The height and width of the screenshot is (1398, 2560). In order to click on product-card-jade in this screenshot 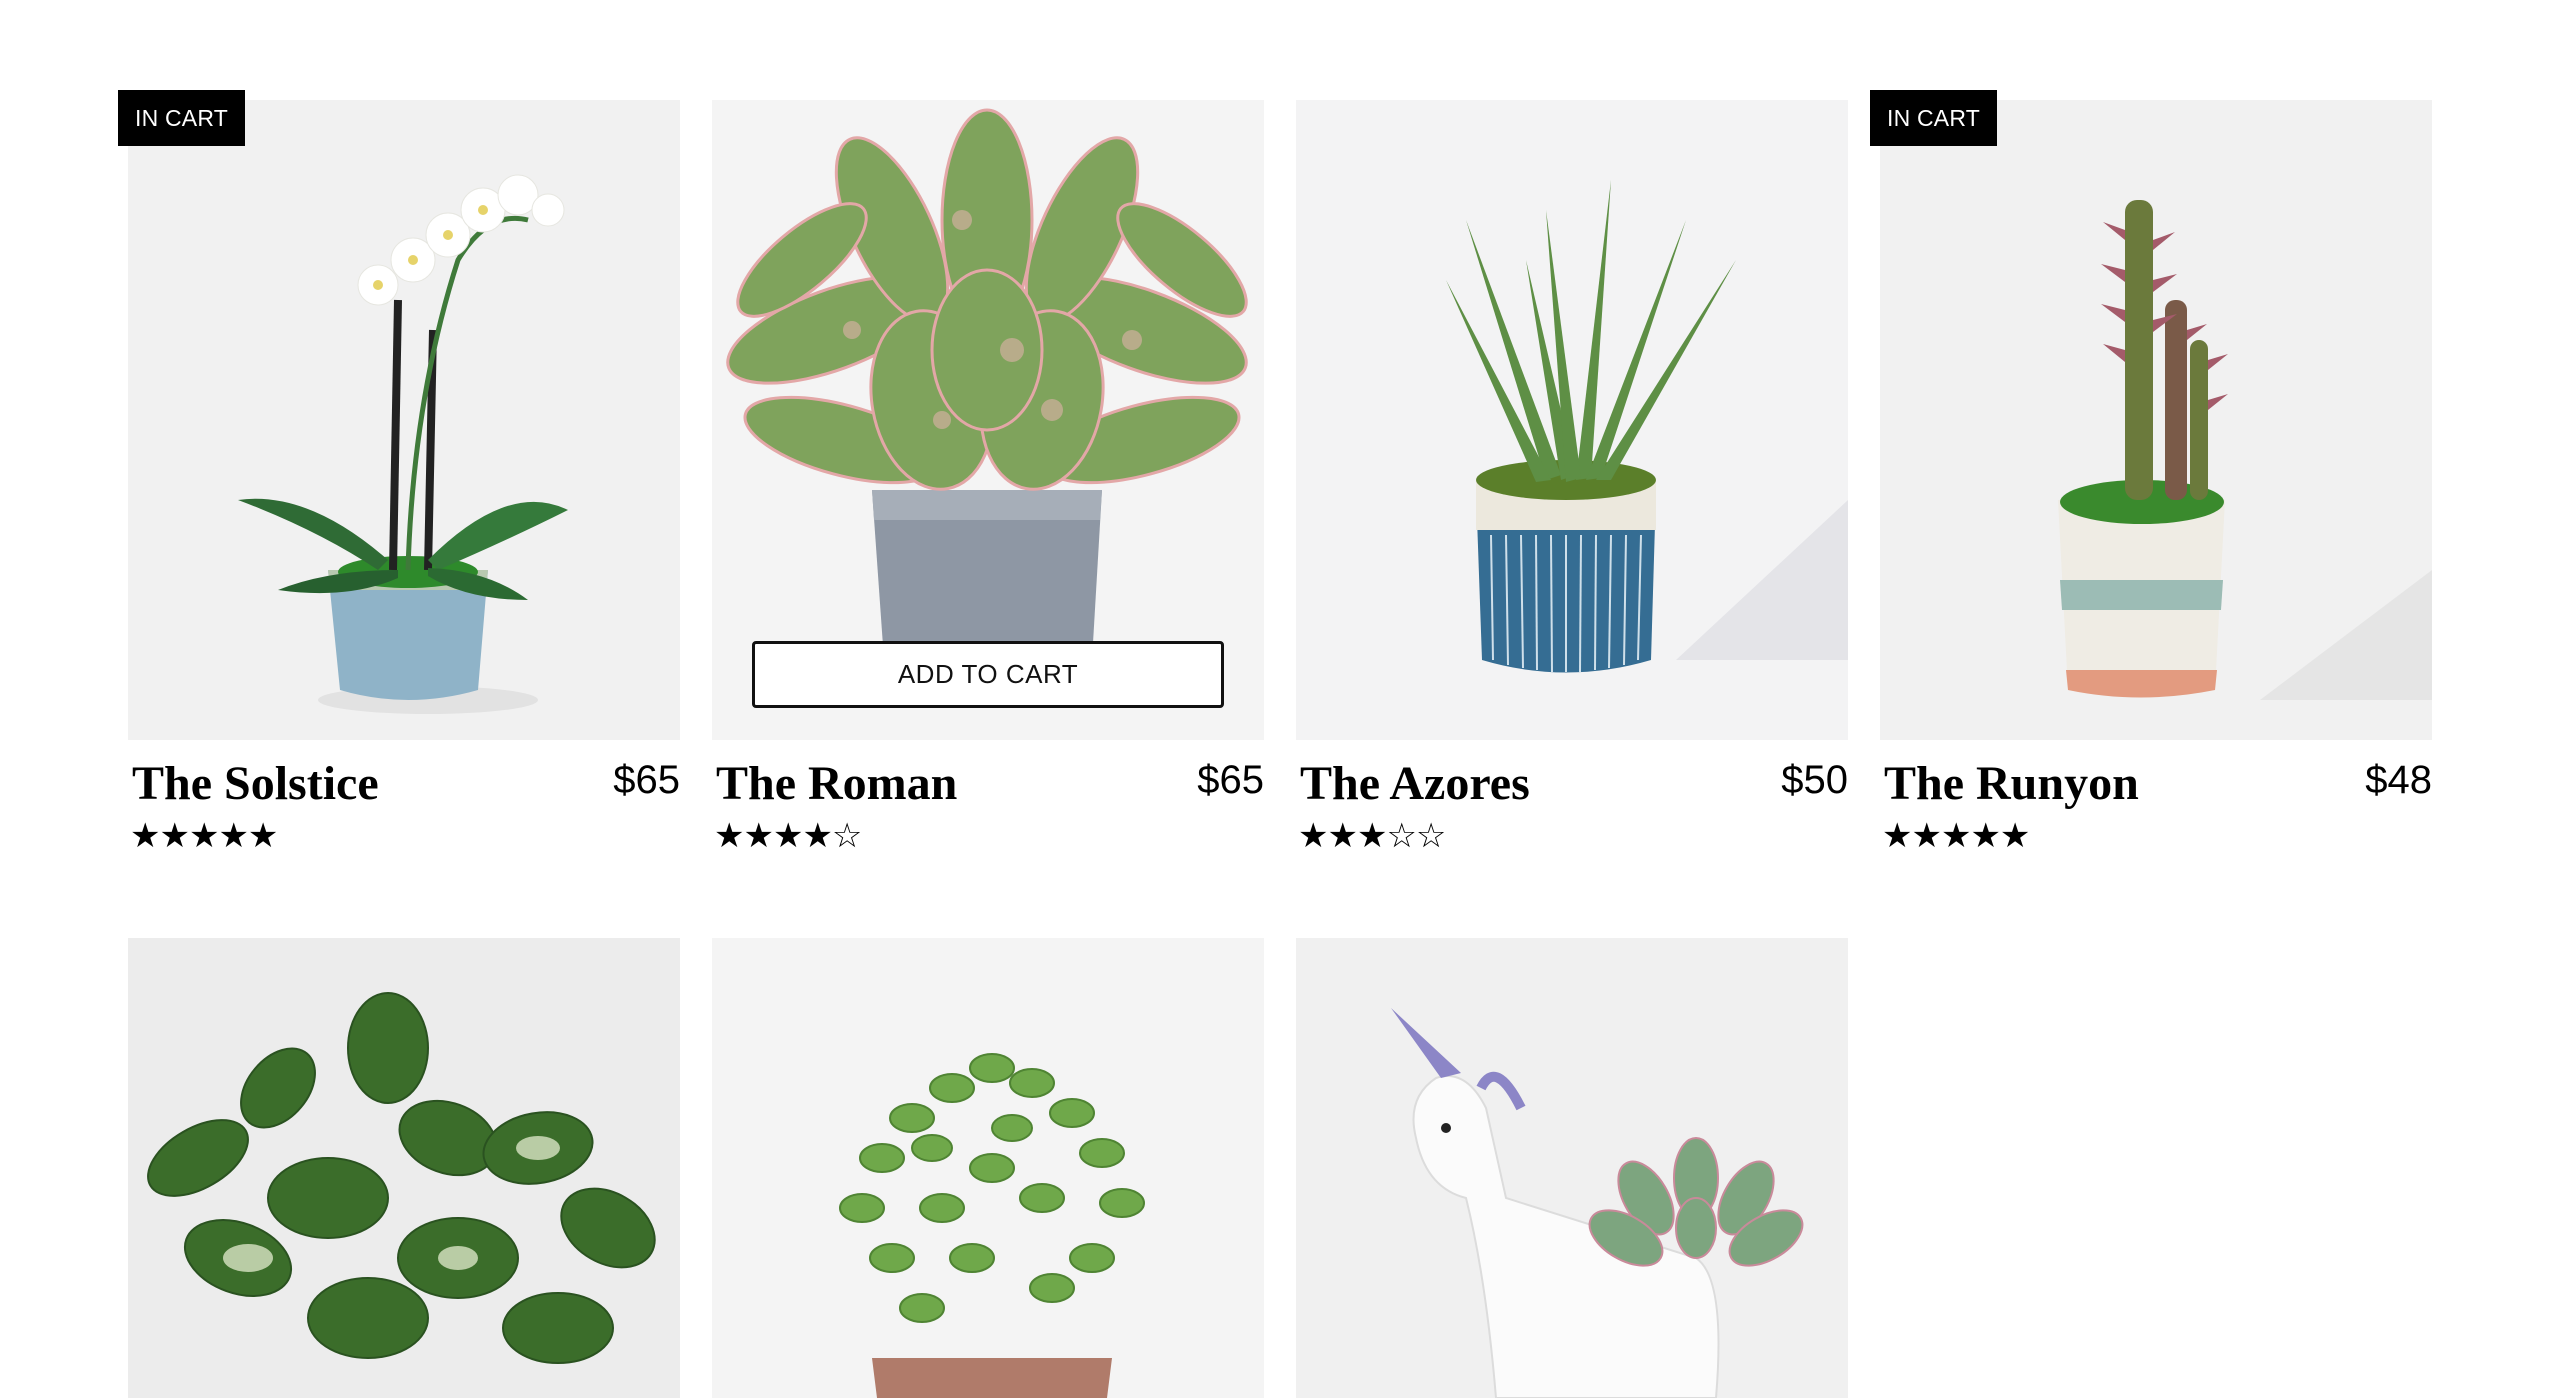, I will do `click(988, 1168)`.